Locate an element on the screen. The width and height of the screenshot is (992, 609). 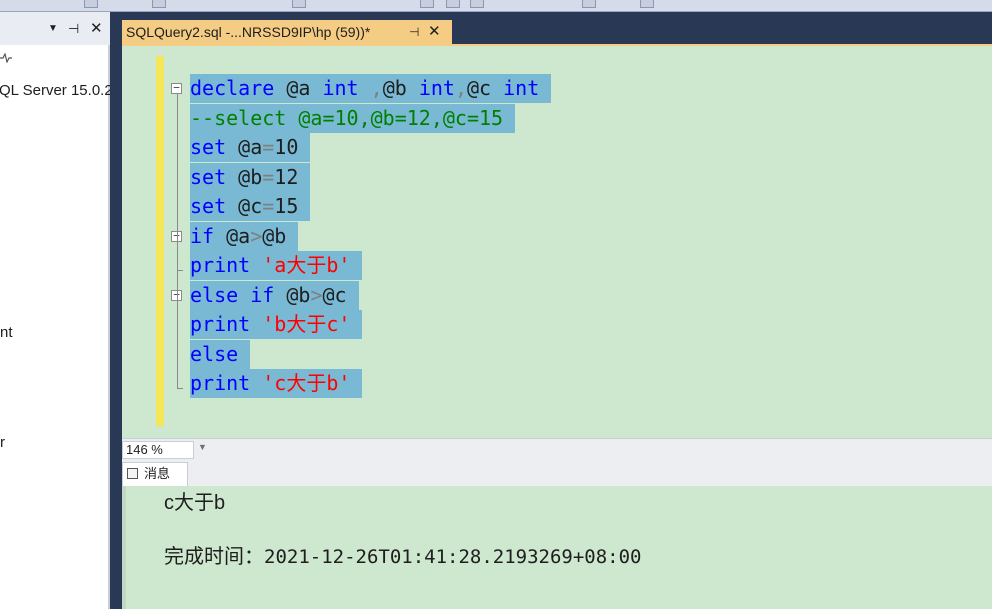
selection-highlight: else if @b>@c is located at coordinates (274, 295).